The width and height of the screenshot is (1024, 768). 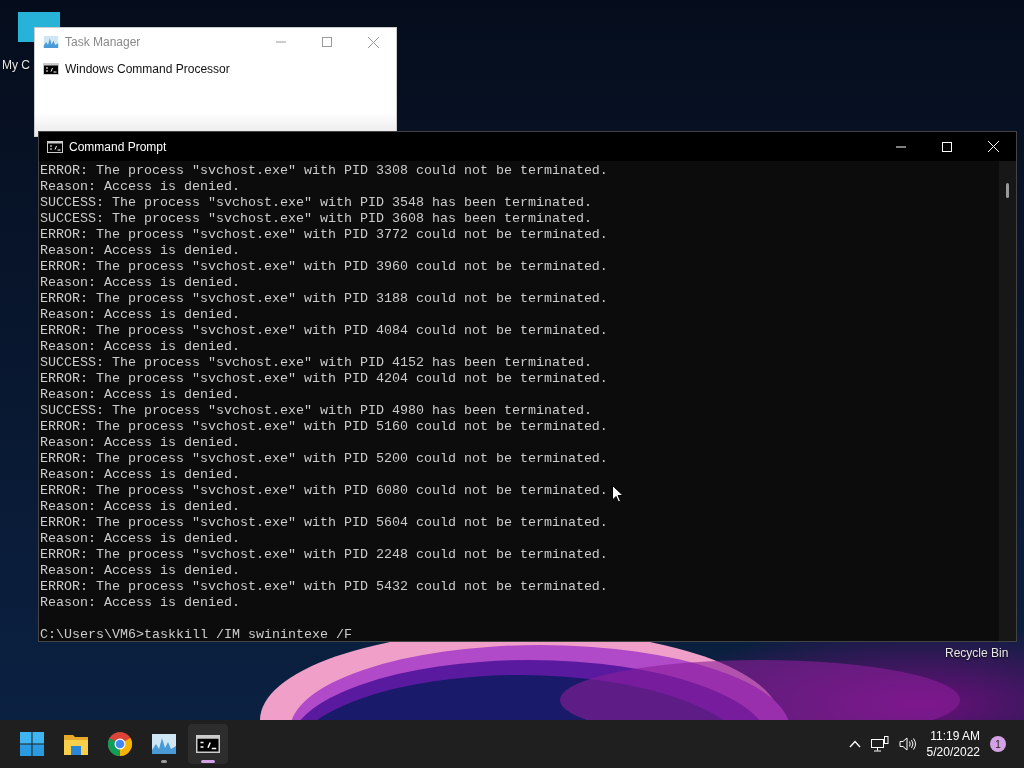 I want to click on clock-date: 5/20/2022, so click(x=953, y=752).